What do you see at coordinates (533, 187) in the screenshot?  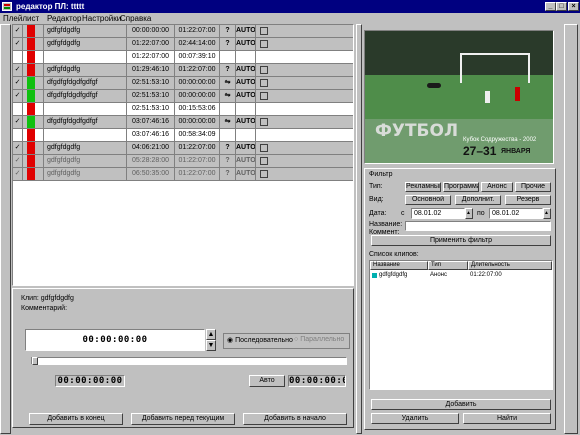 I see `type-other-button: Прочие` at bounding box center [533, 187].